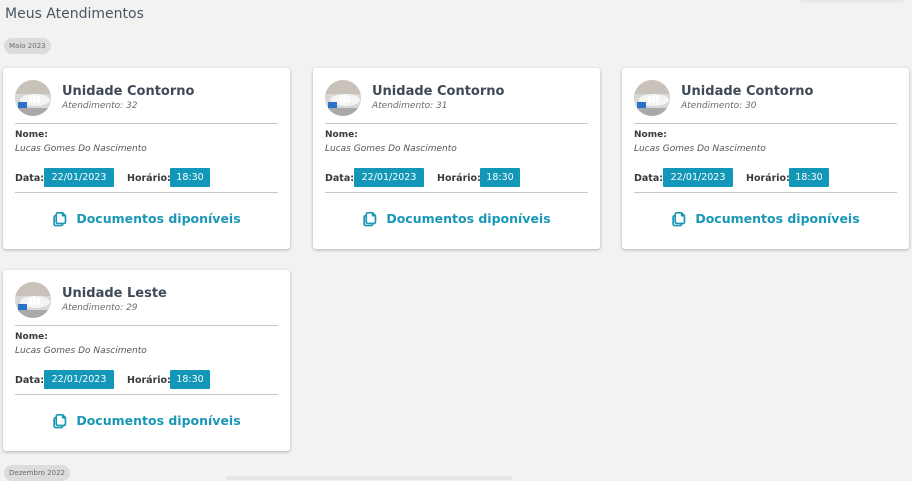  I want to click on month-badge-may-2023: Maio 2023, so click(27, 46).